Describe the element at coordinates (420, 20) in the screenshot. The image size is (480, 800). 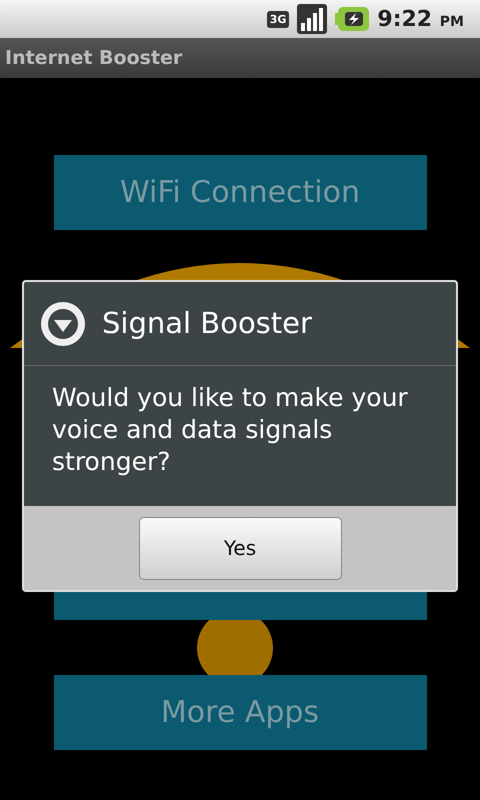
I see `clock: 9:22 PM` at that location.